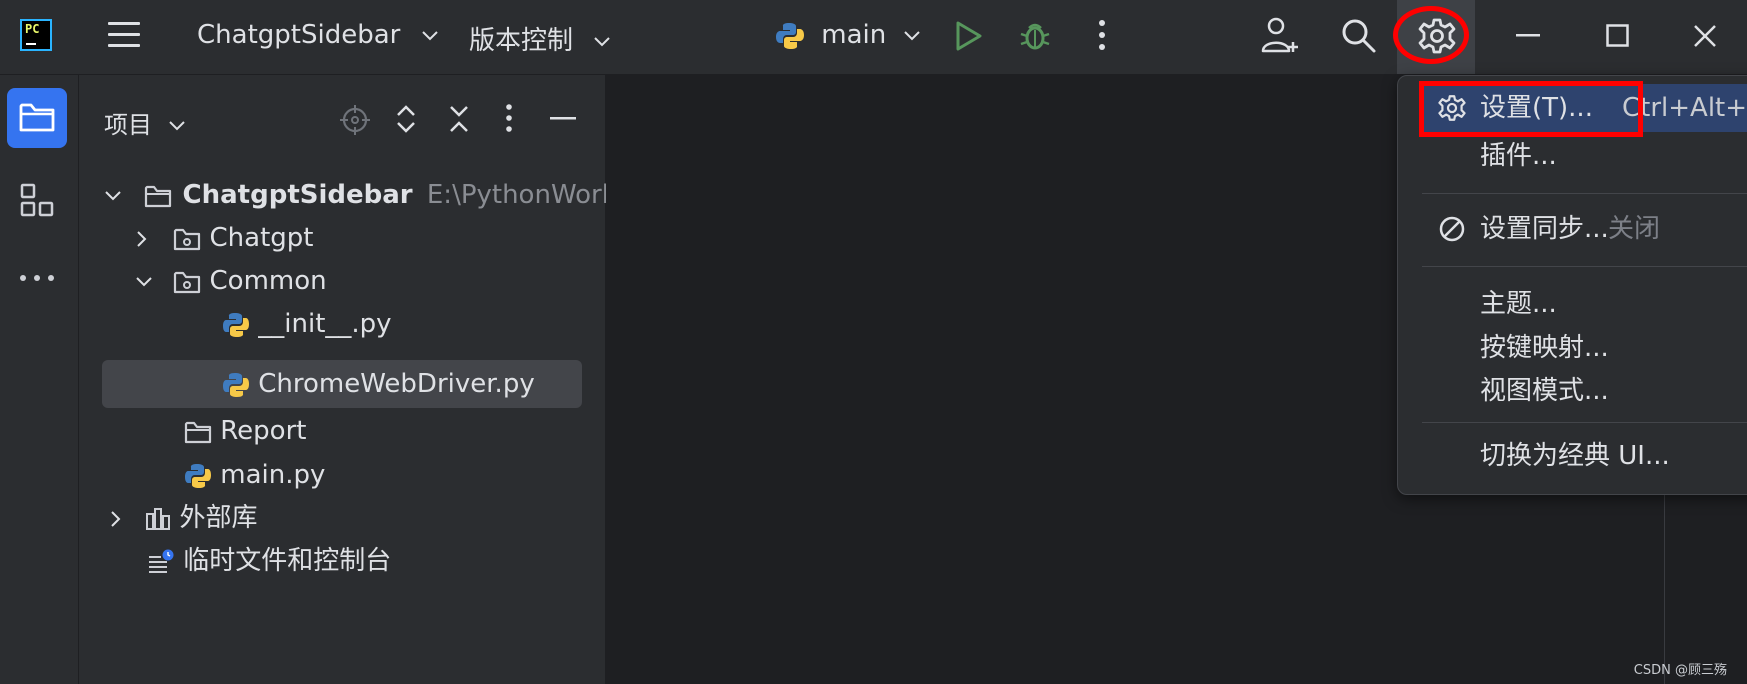 Image resolution: width=1747 pixels, height=684 pixels. I want to click on debug-icon, so click(1035, 36).